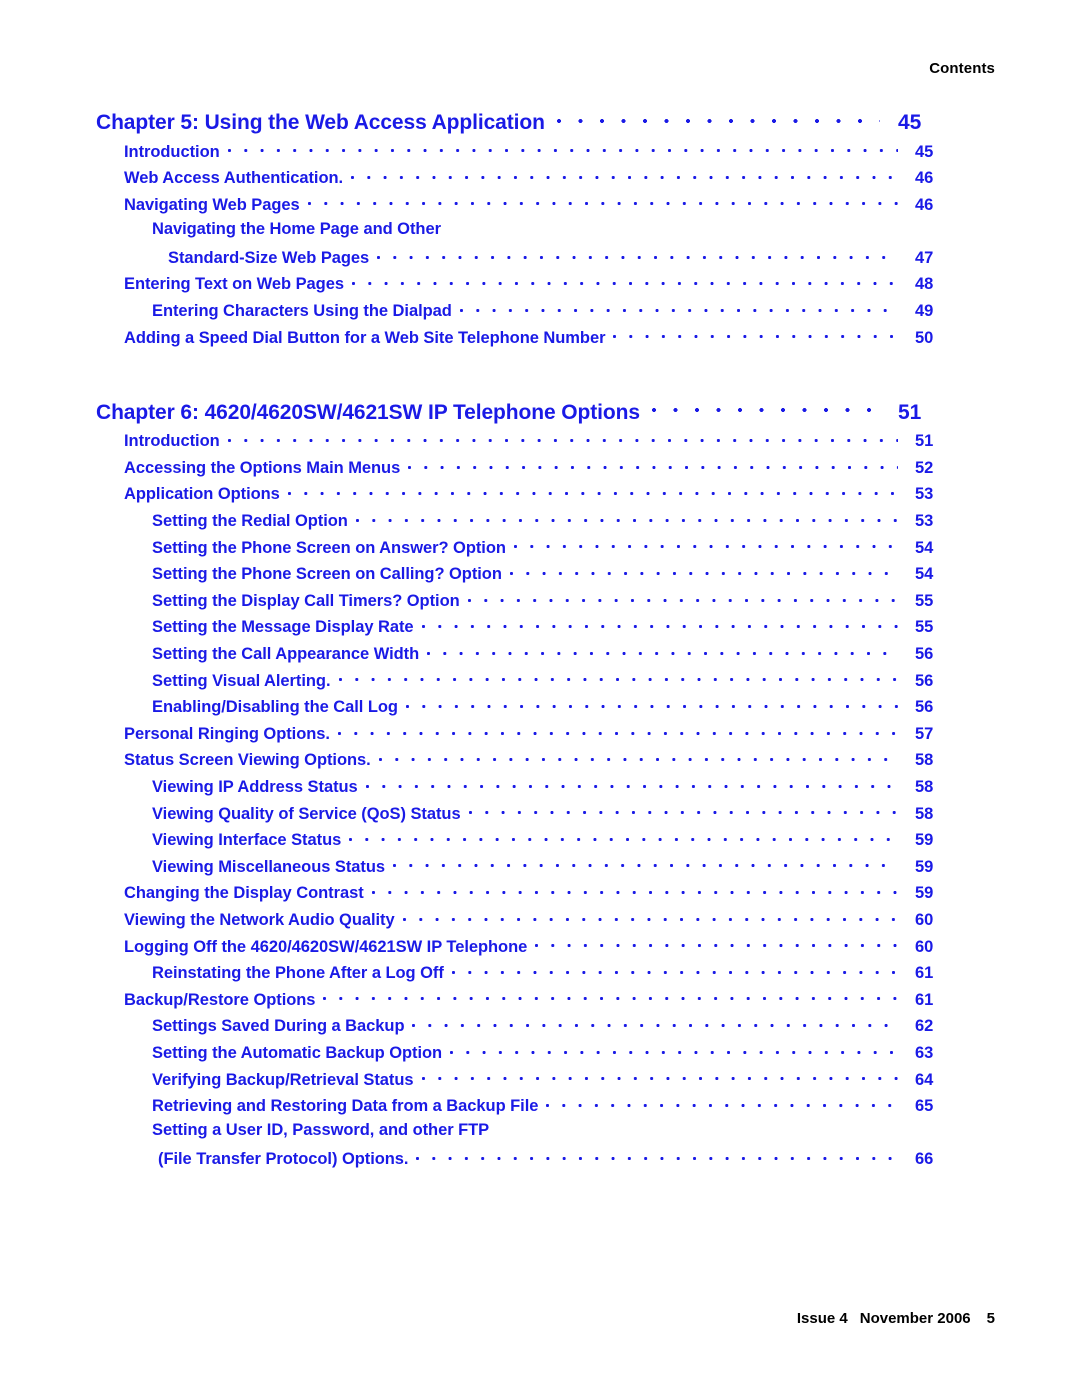  What do you see at coordinates (298, 973) in the screenshot?
I see `toc-entry-title: Reinstating the Phone After a Log Off` at bounding box center [298, 973].